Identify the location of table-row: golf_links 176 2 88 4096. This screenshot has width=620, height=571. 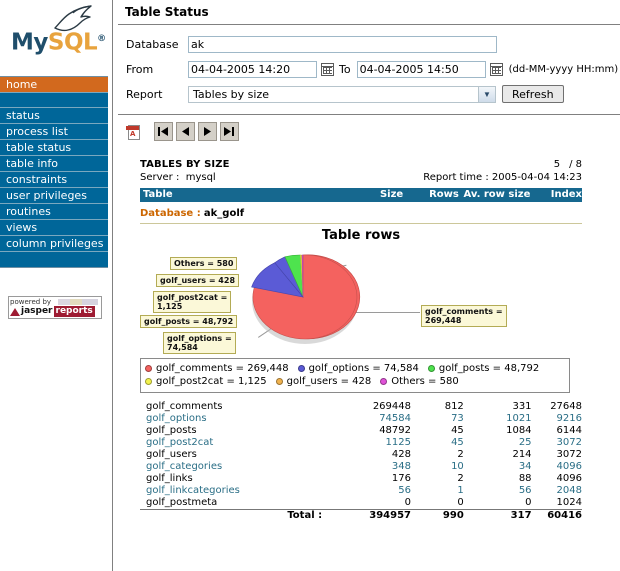
(361, 479).